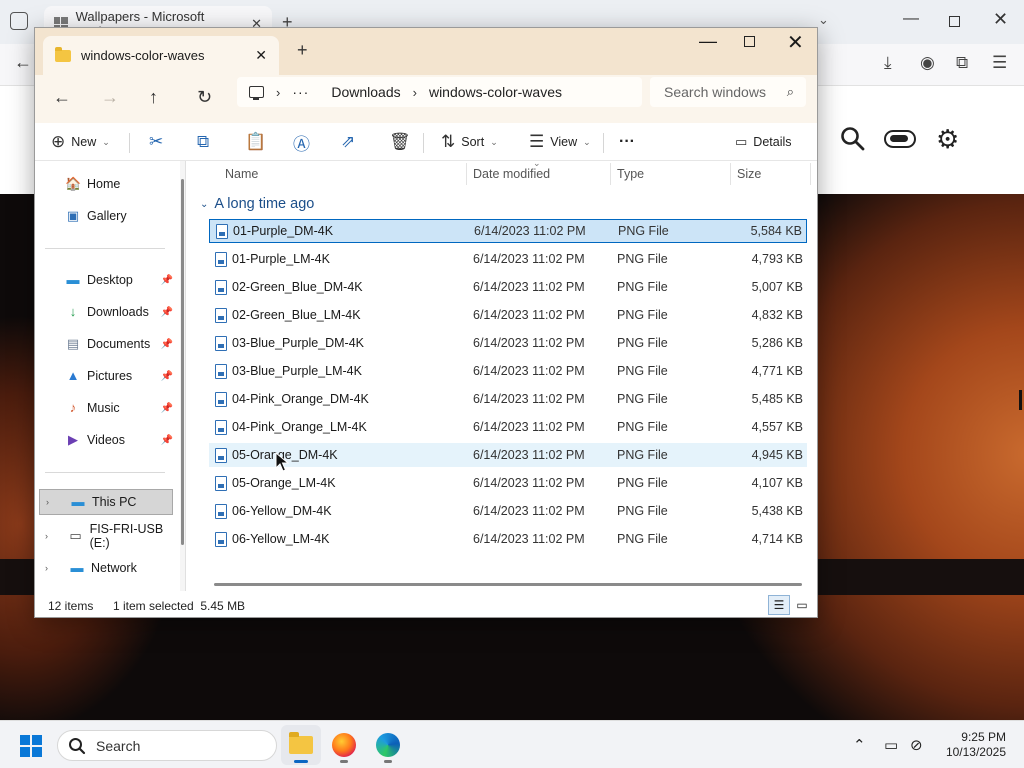 The height and width of the screenshot is (768, 1024). What do you see at coordinates (302, 50) in the screenshot?
I see `explorer-new-tab-button: +` at bounding box center [302, 50].